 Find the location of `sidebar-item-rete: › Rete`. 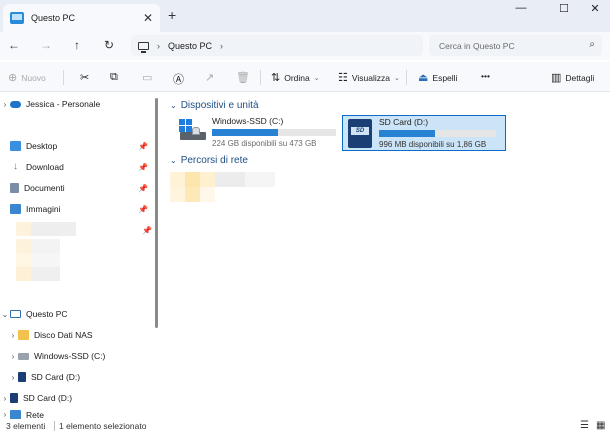

sidebar-item-rete: › Rete is located at coordinates (76, 414).